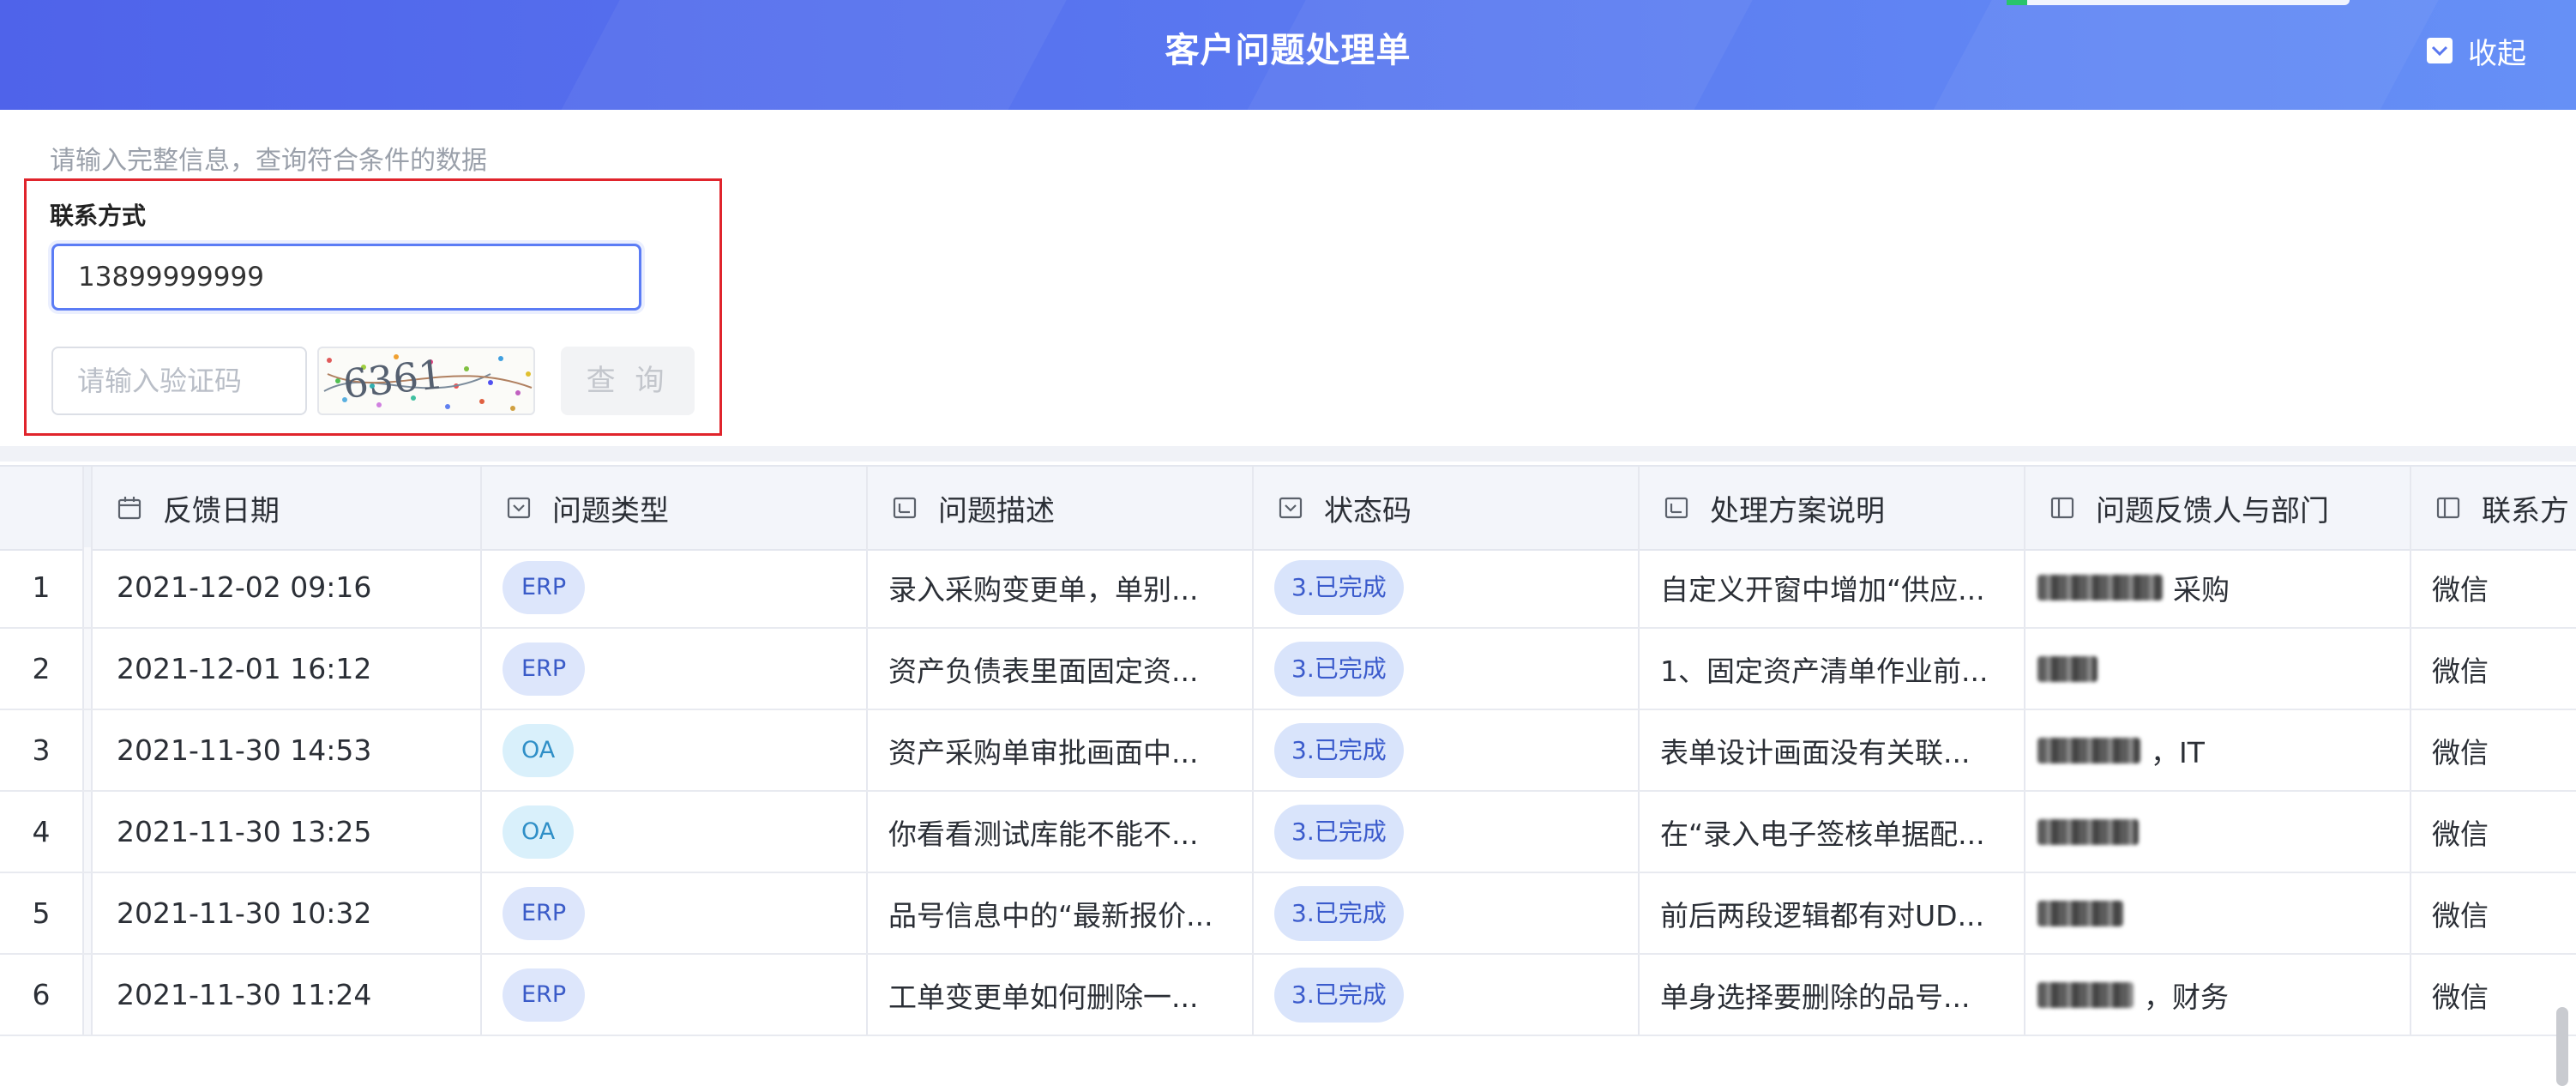  What do you see at coordinates (393, 379) in the screenshot?
I see `captcha-text: 6361` at bounding box center [393, 379].